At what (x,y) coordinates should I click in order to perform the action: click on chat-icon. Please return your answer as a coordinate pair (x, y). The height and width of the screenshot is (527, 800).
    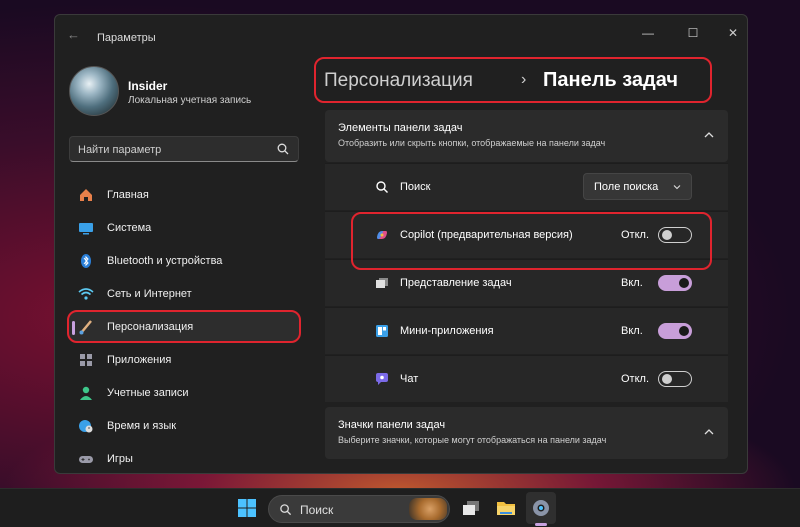
    Looking at the image, I should click on (382, 379).